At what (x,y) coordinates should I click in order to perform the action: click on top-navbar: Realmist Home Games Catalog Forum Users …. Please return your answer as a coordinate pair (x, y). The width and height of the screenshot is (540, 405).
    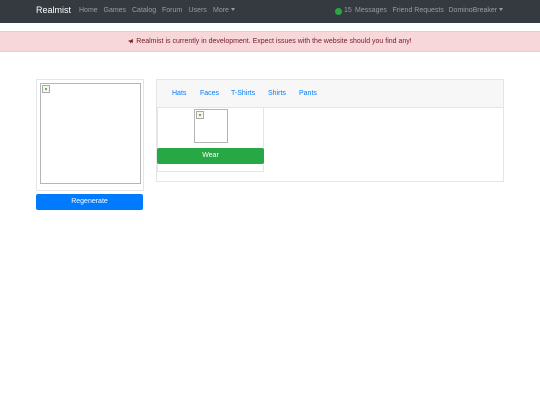
    Looking at the image, I should click on (270, 11).